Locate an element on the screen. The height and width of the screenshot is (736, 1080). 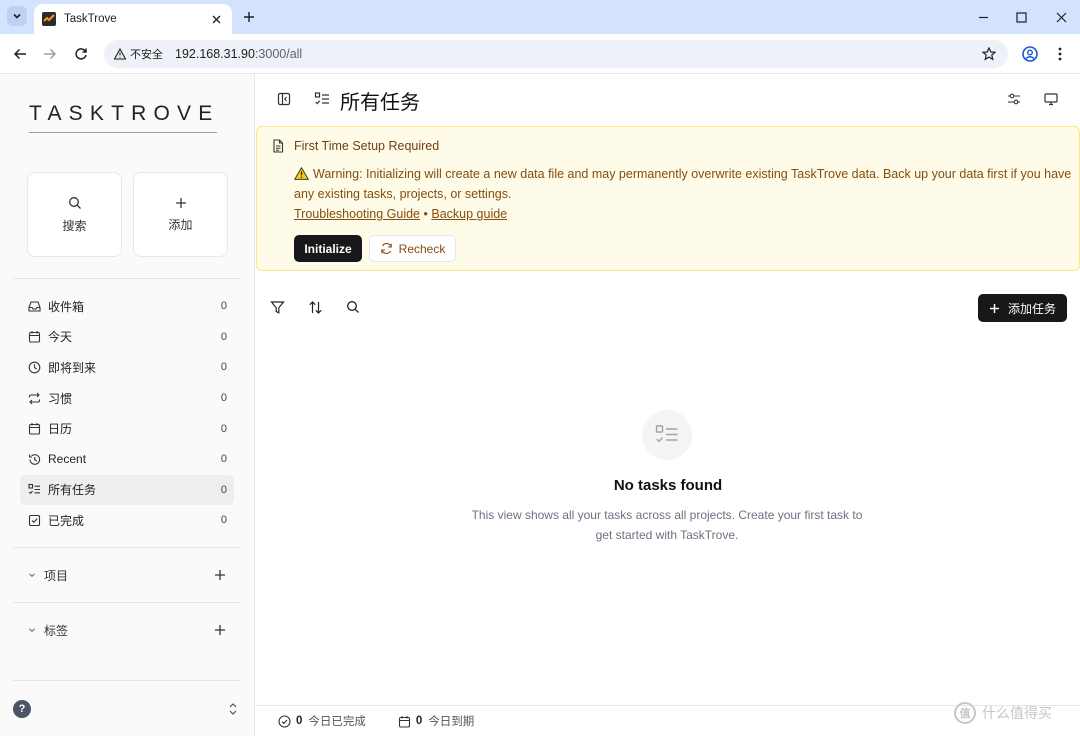
url-text: 192.168.31.90:3000/all is located at coordinates (577, 54).